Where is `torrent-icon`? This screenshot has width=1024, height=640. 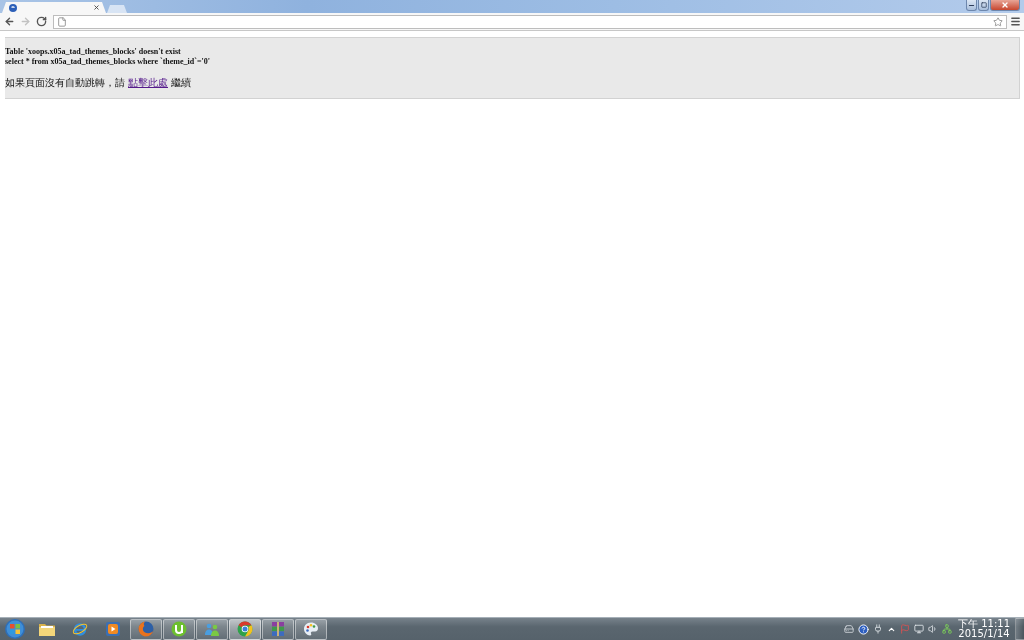 torrent-icon is located at coordinates (179, 629).